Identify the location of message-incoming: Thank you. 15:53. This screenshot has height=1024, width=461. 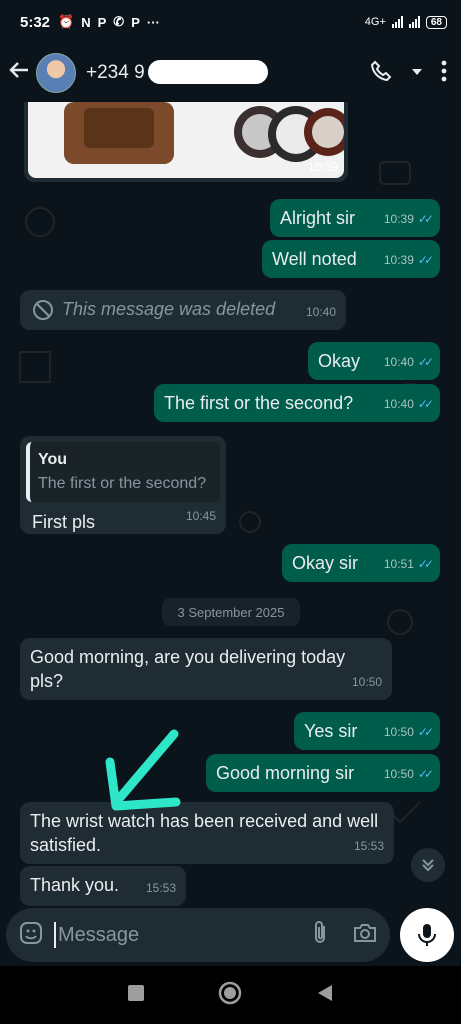
(103, 886).